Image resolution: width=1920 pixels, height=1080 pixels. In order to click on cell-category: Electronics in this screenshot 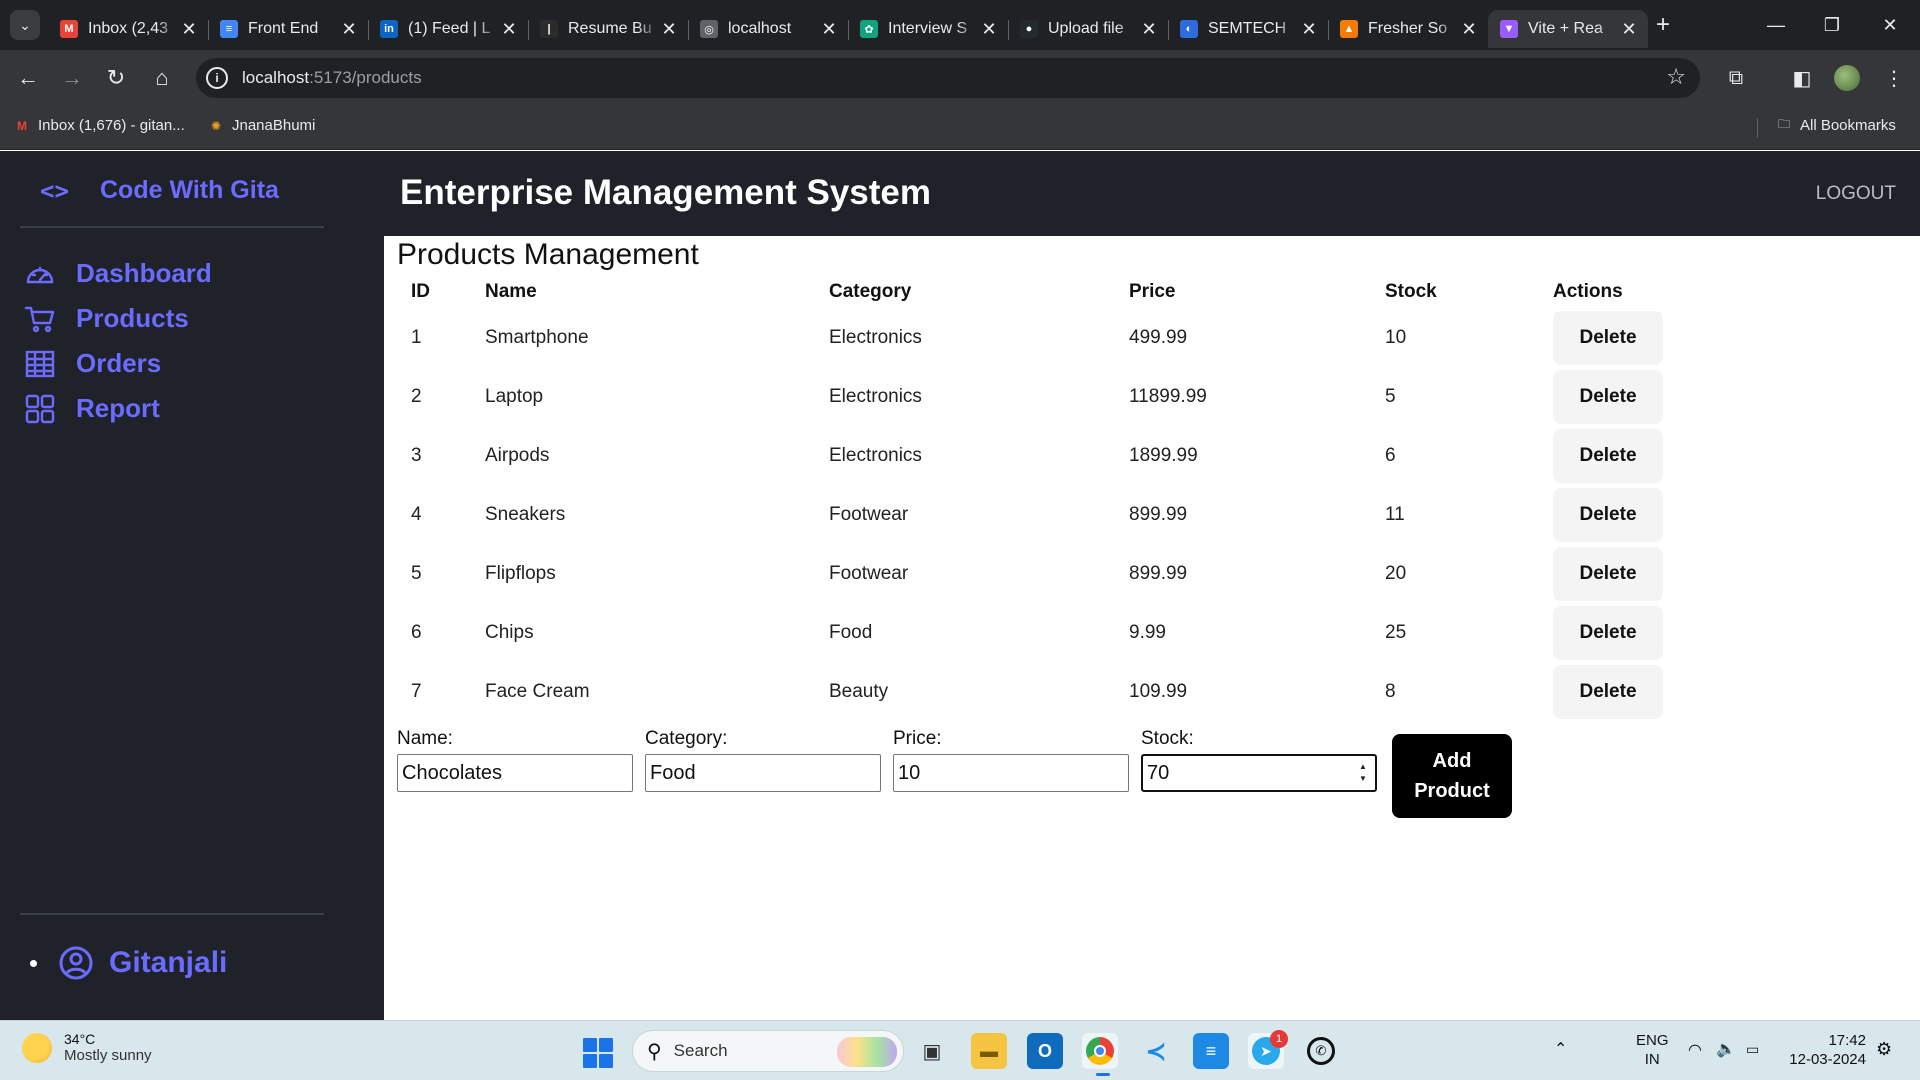, I will do `click(875, 455)`.